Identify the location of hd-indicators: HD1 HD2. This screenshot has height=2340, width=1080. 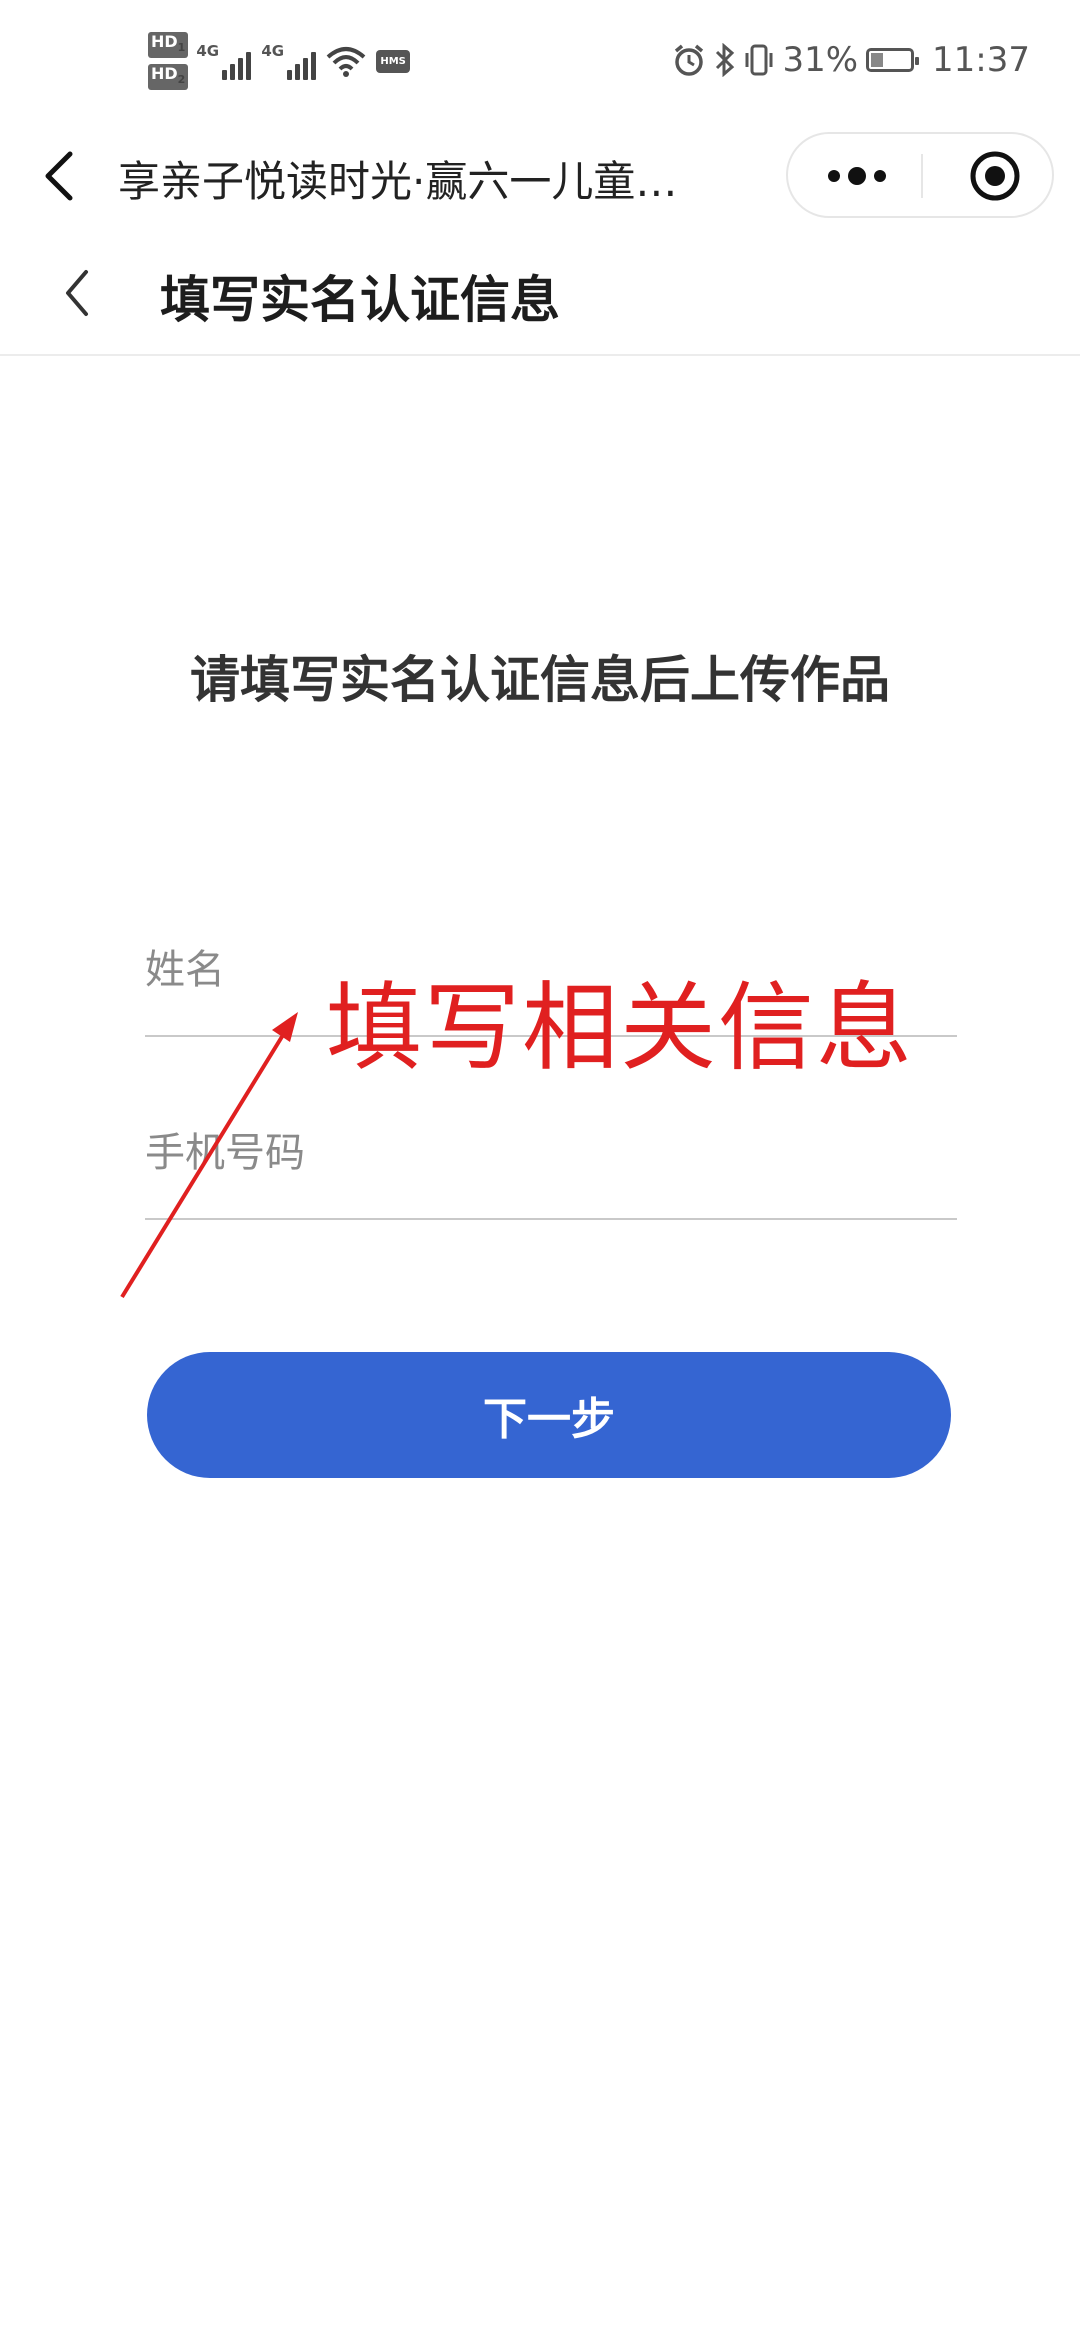
(168, 61).